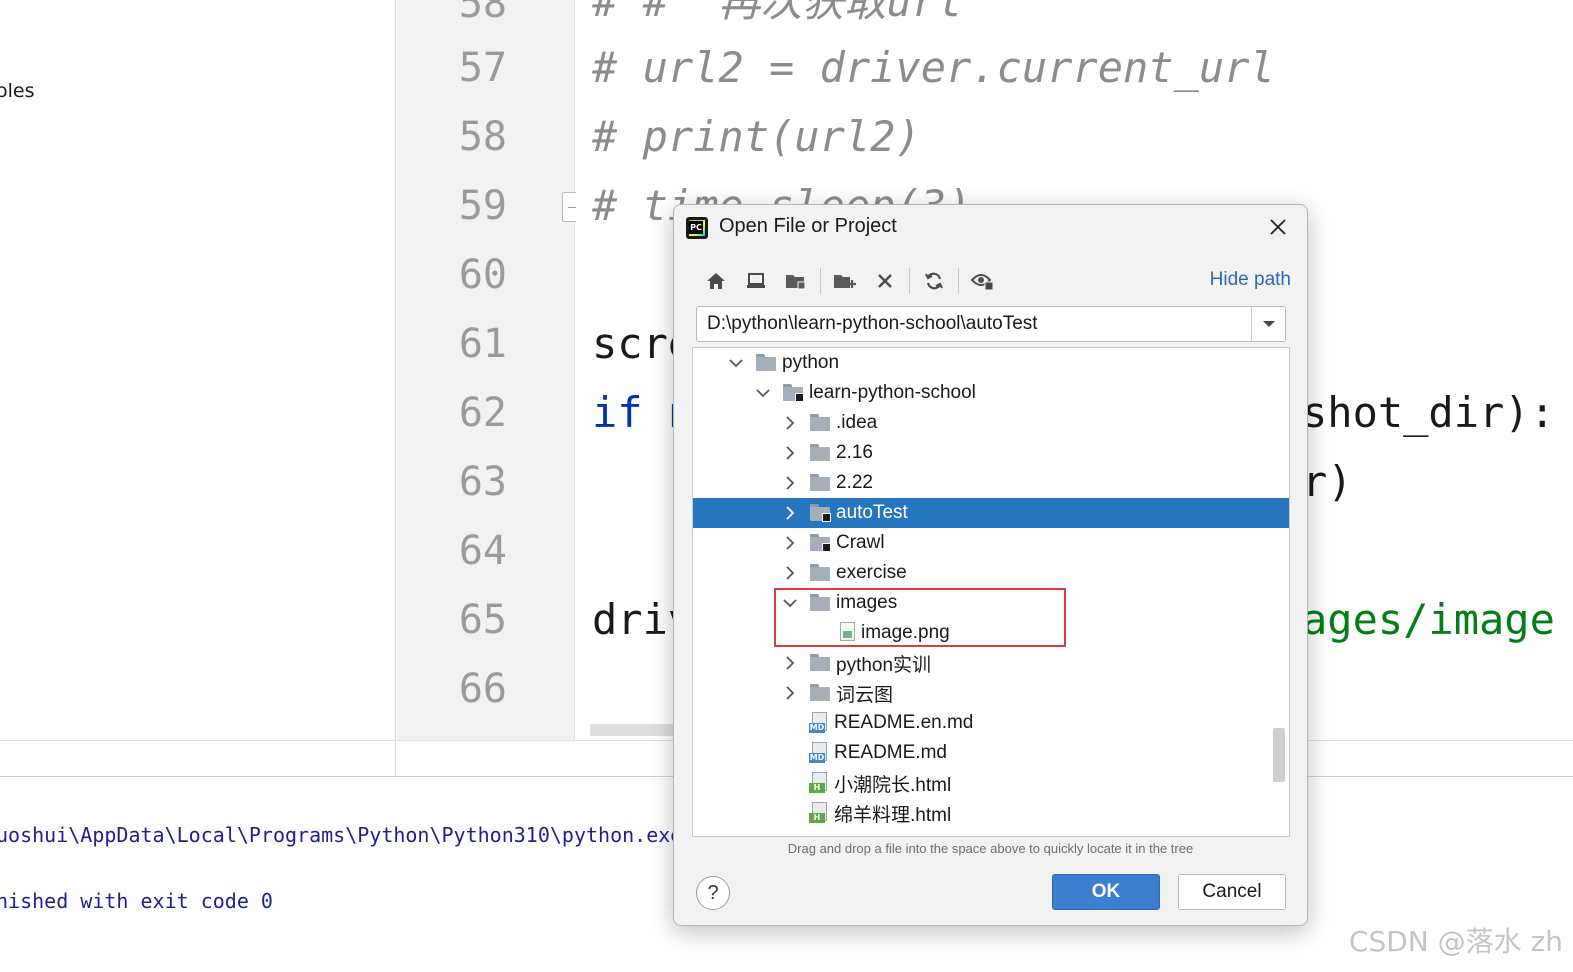 This screenshot has height=972, width=1573. I want to click on line-number: 63, so click(482, 482).